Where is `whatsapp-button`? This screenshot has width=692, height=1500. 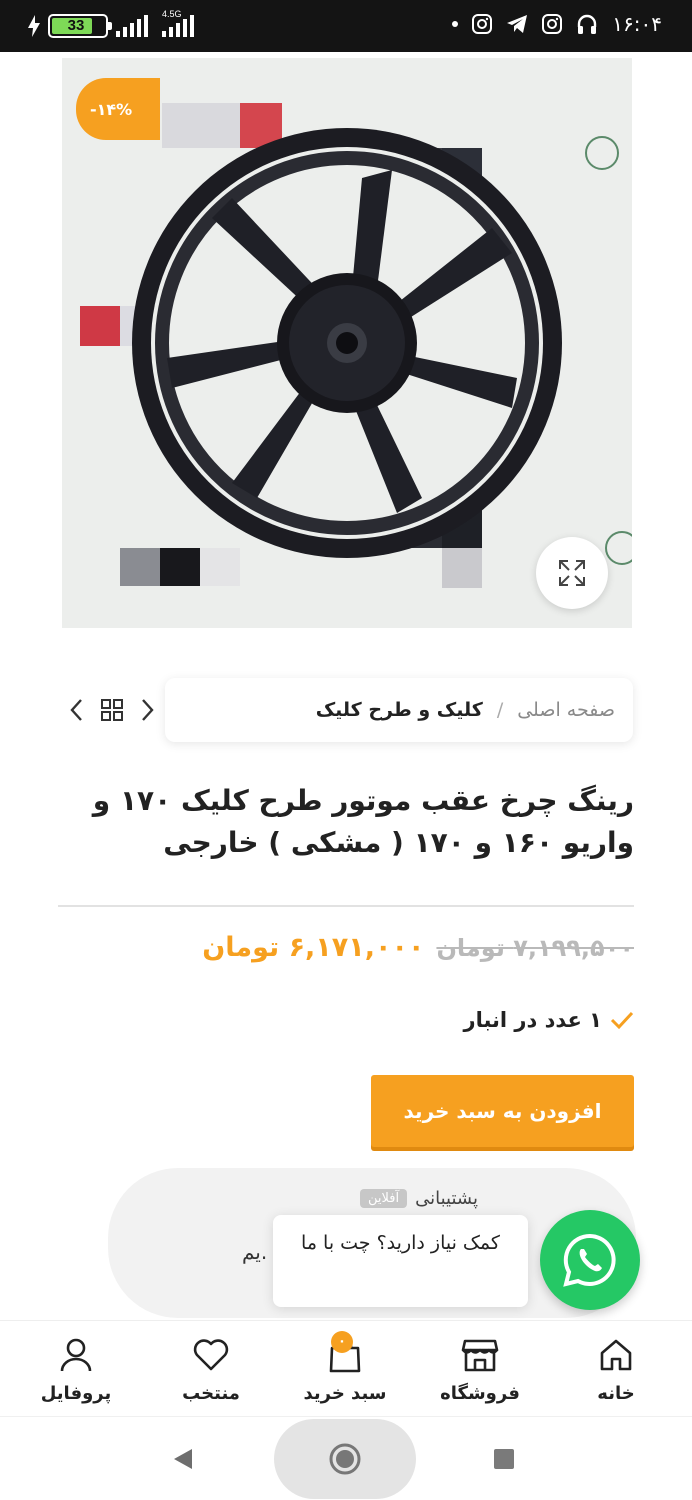 whatsapp-button is located at coordinates (590, 1260).